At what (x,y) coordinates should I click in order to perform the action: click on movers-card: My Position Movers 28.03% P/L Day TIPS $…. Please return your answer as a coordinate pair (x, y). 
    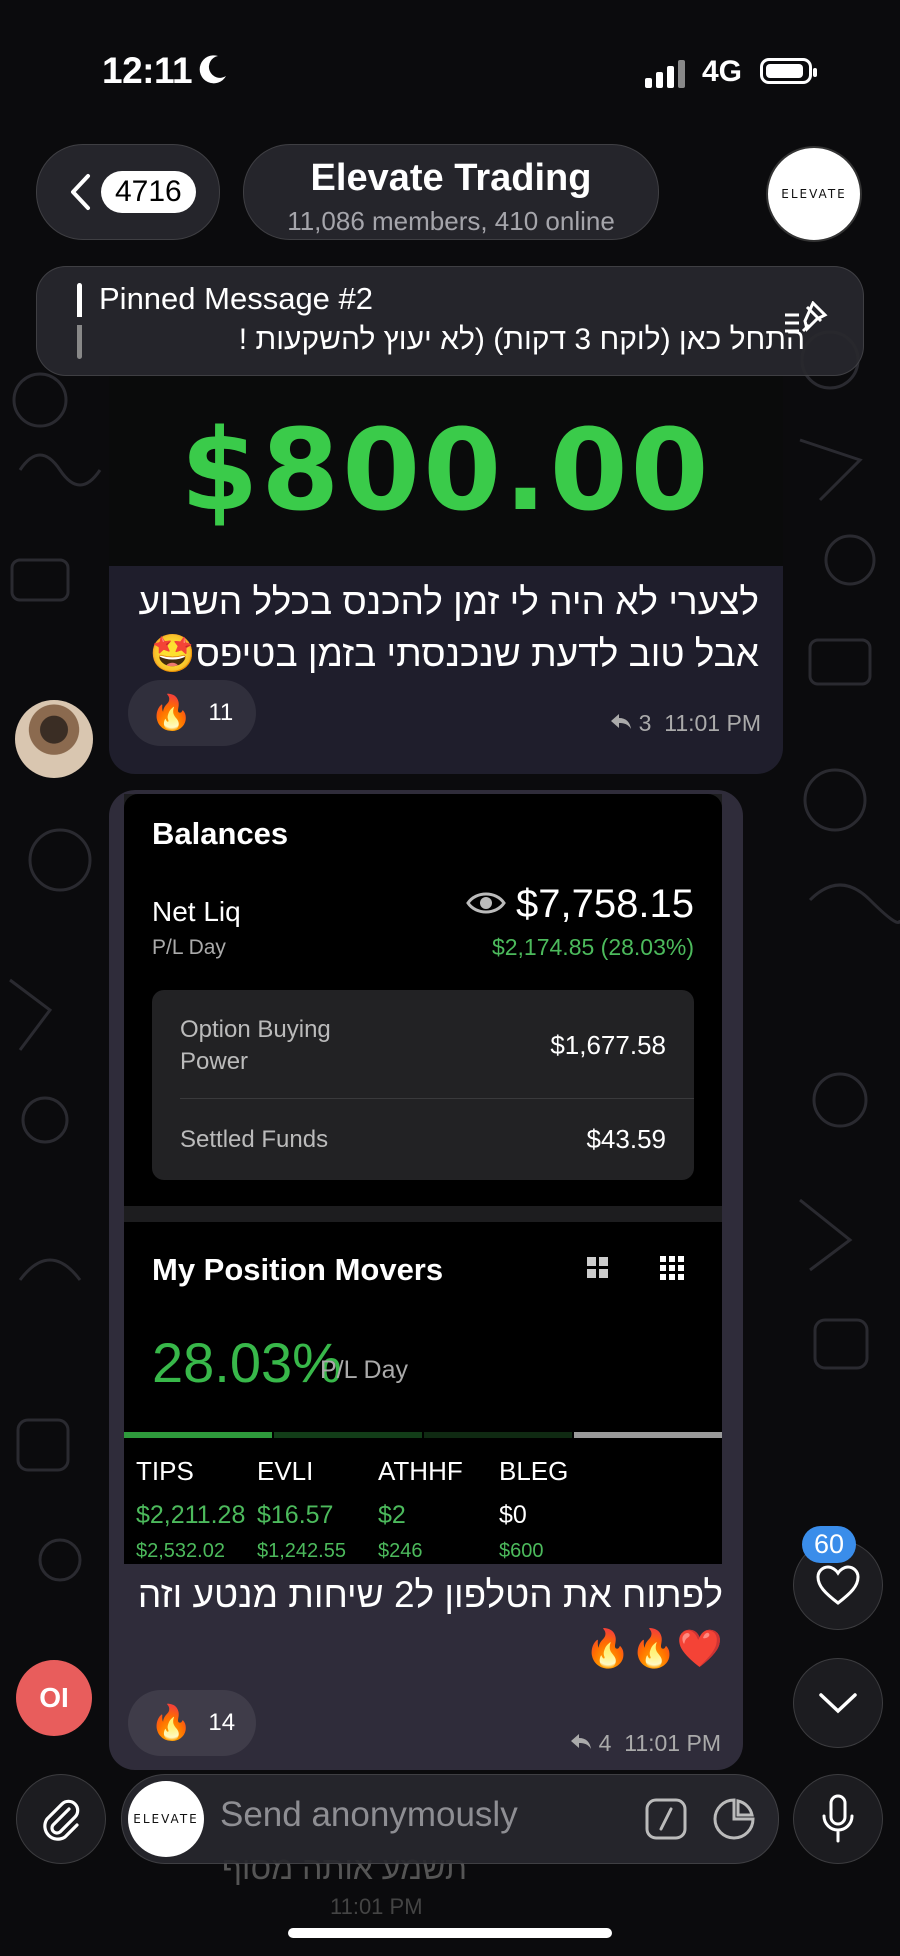
    Looking at the image, I should click on (423, 1393).